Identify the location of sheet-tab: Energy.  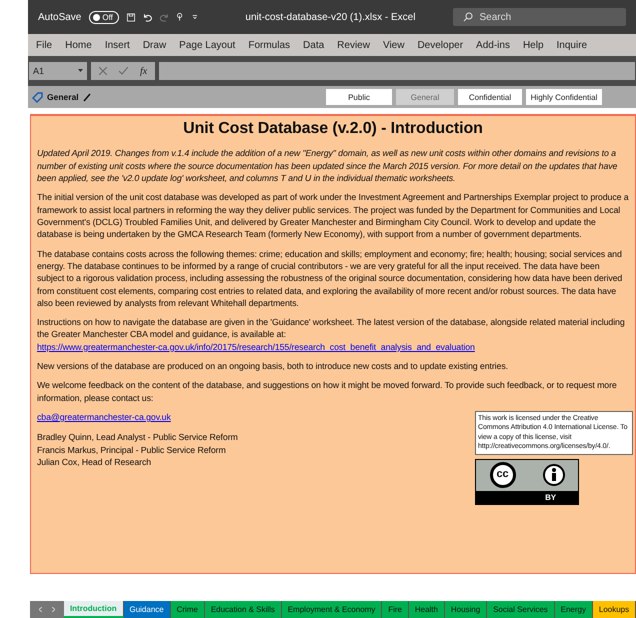
(573, 609).